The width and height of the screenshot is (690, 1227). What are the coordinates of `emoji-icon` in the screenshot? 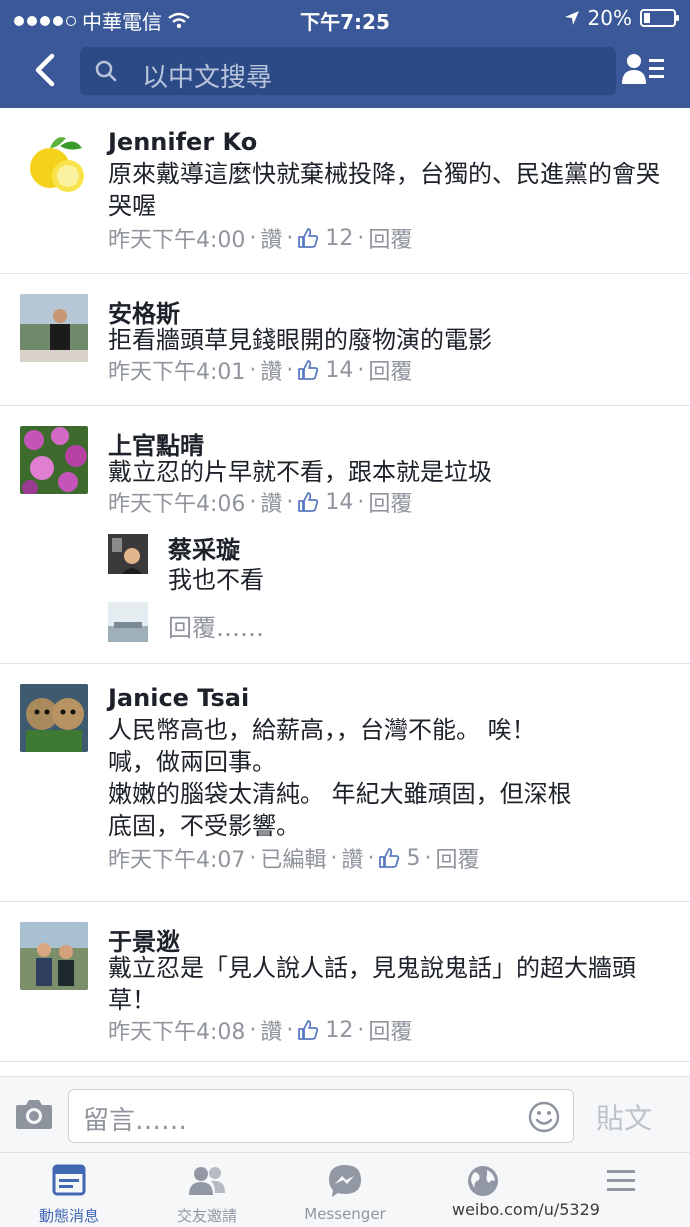 It's located at (544, 1117).